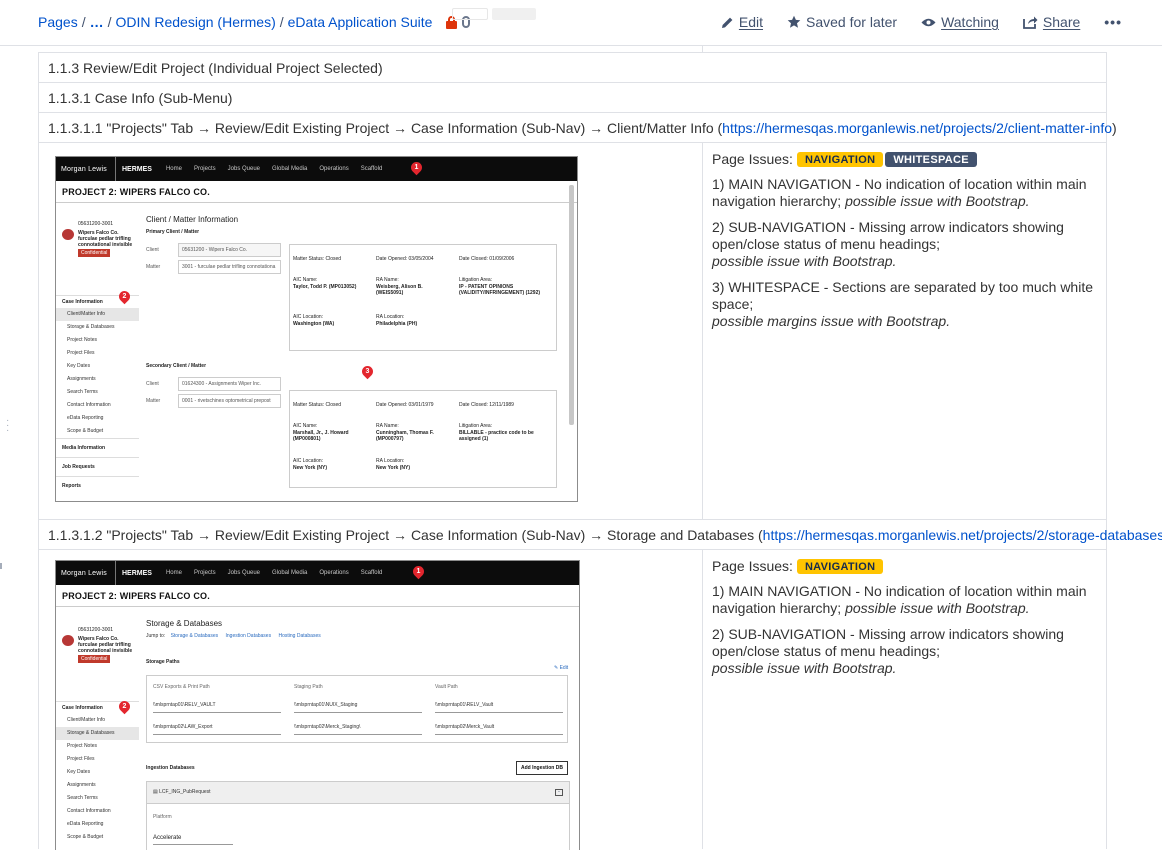 This screenshot has width=1162, height=850. What do you see at coordinates (162, 817) in the screenshot?
I see `mock-text: Platform` at bounding box center [162, 817].